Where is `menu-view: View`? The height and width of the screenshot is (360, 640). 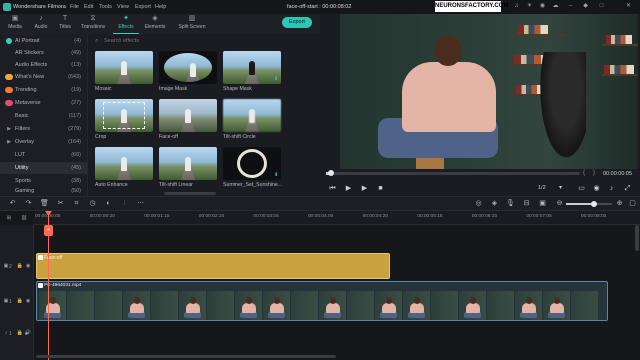 menu-view: View is located at coordinates (123, 7).